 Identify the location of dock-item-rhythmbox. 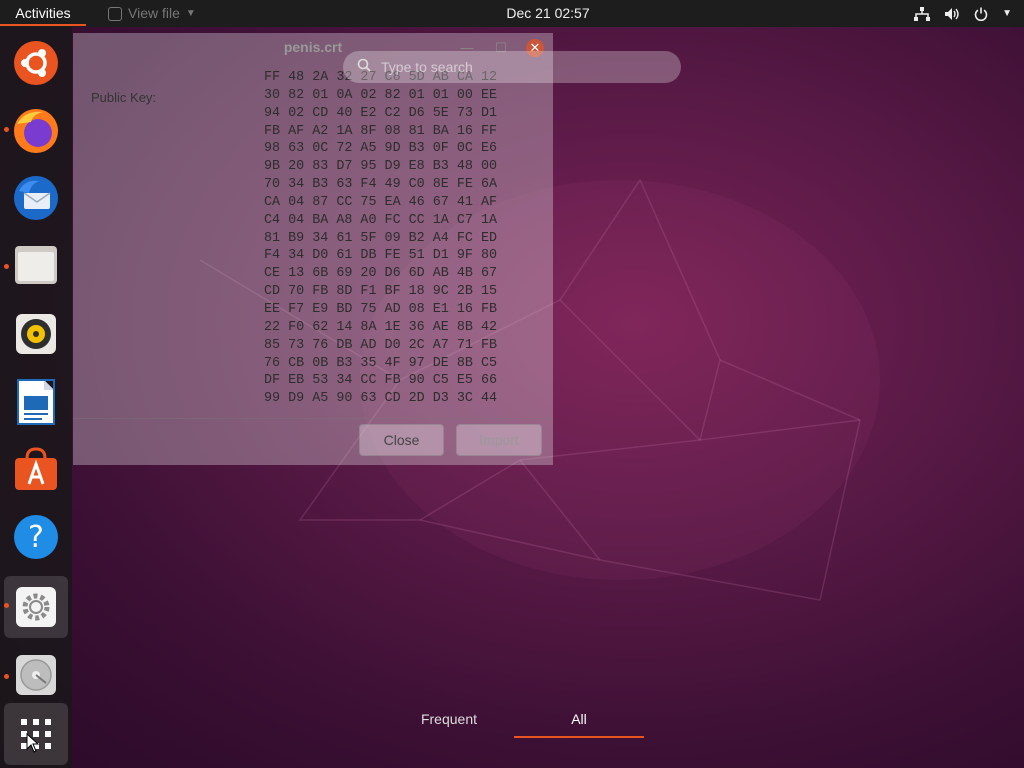
(36, 334).